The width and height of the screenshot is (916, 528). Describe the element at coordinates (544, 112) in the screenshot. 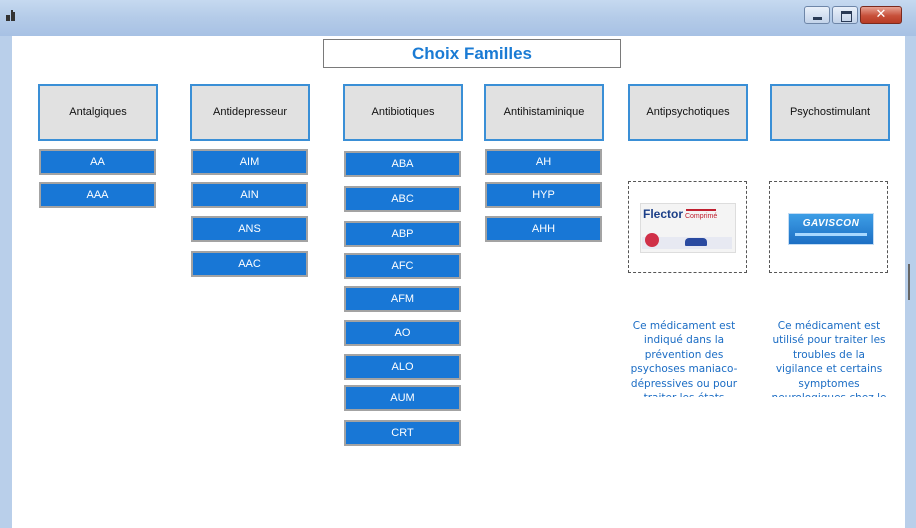

I see `family-antihistaminique-button: Antihistaminique` at that location.